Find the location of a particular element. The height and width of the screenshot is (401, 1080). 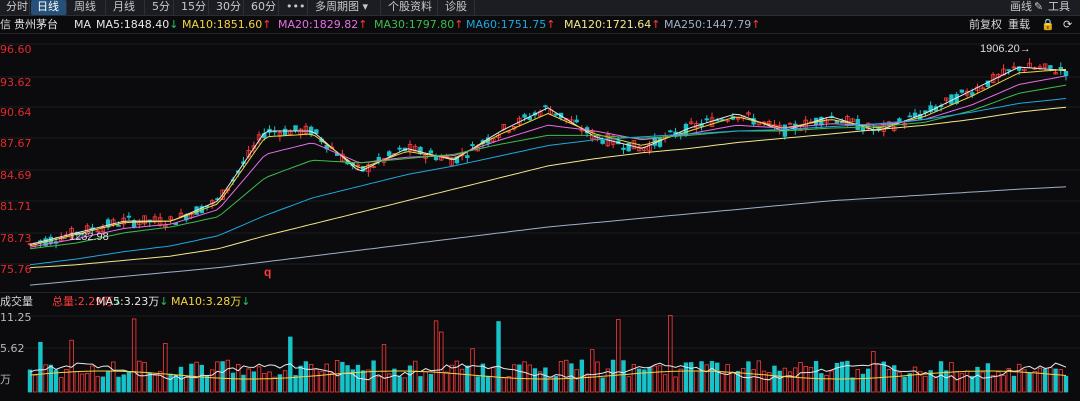

tab-11: 诊股 is located at coordinates (457, 7).